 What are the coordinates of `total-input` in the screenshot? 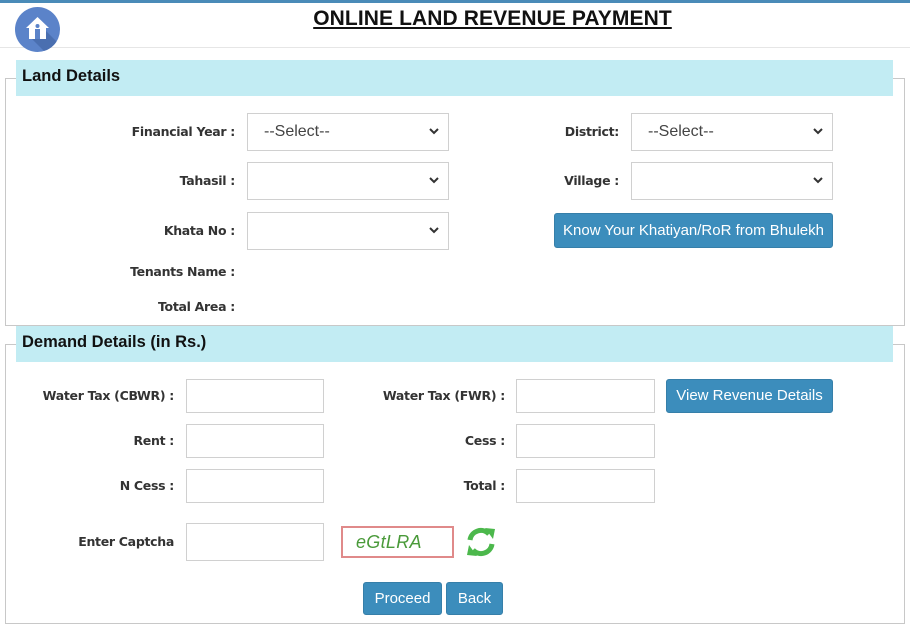 It's located at (585, 486).